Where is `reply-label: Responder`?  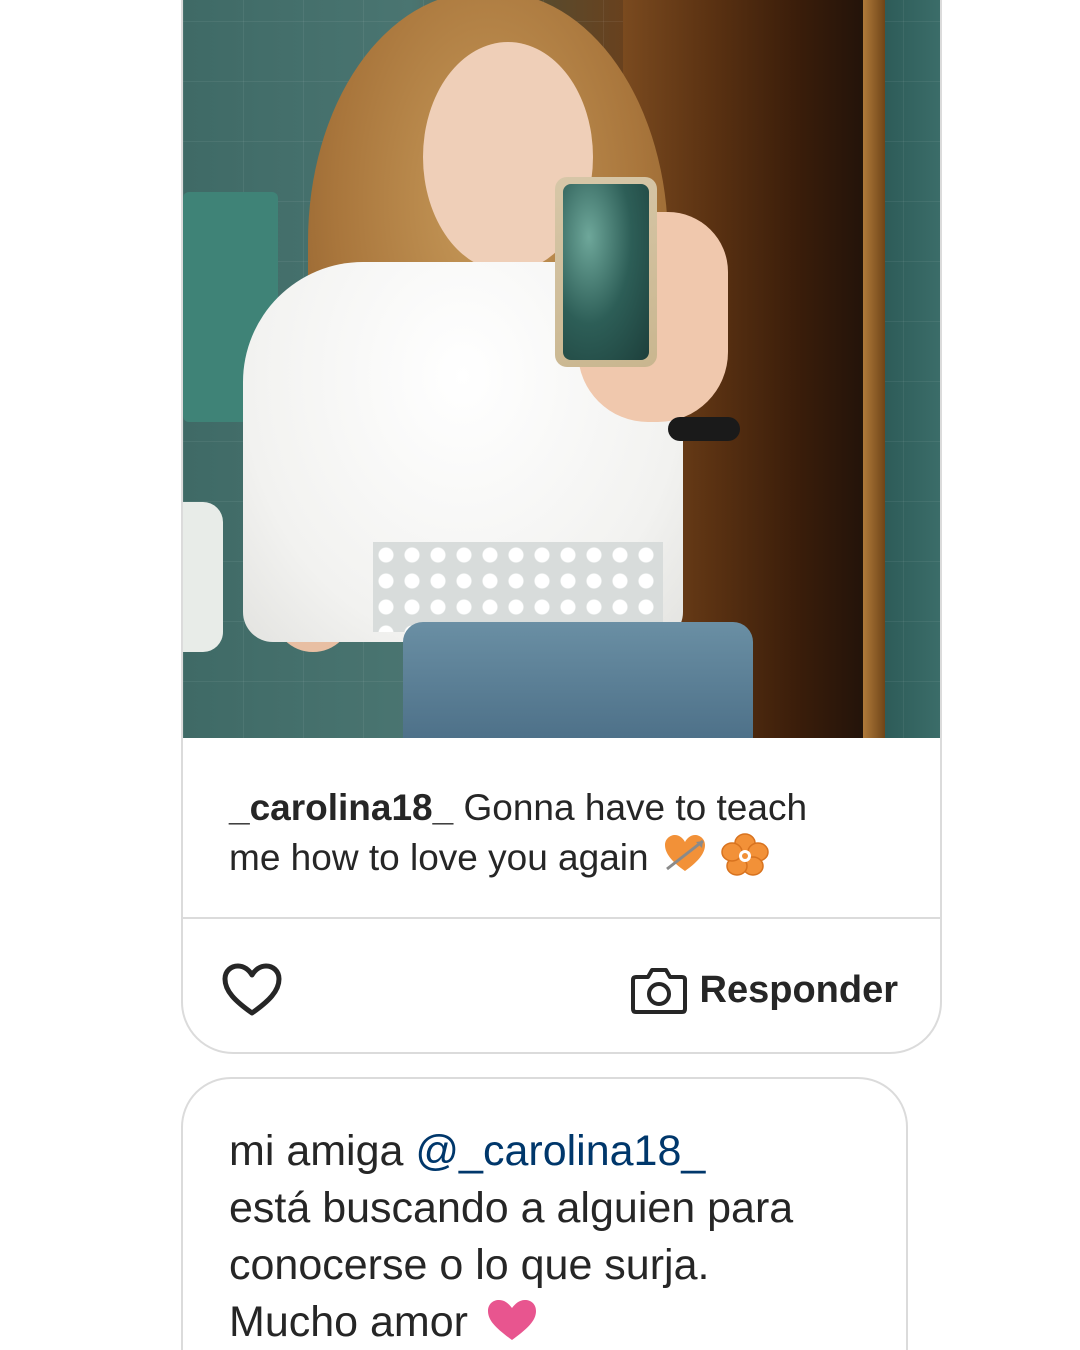 reply-label: Responder is located at coordinates (798, 989).